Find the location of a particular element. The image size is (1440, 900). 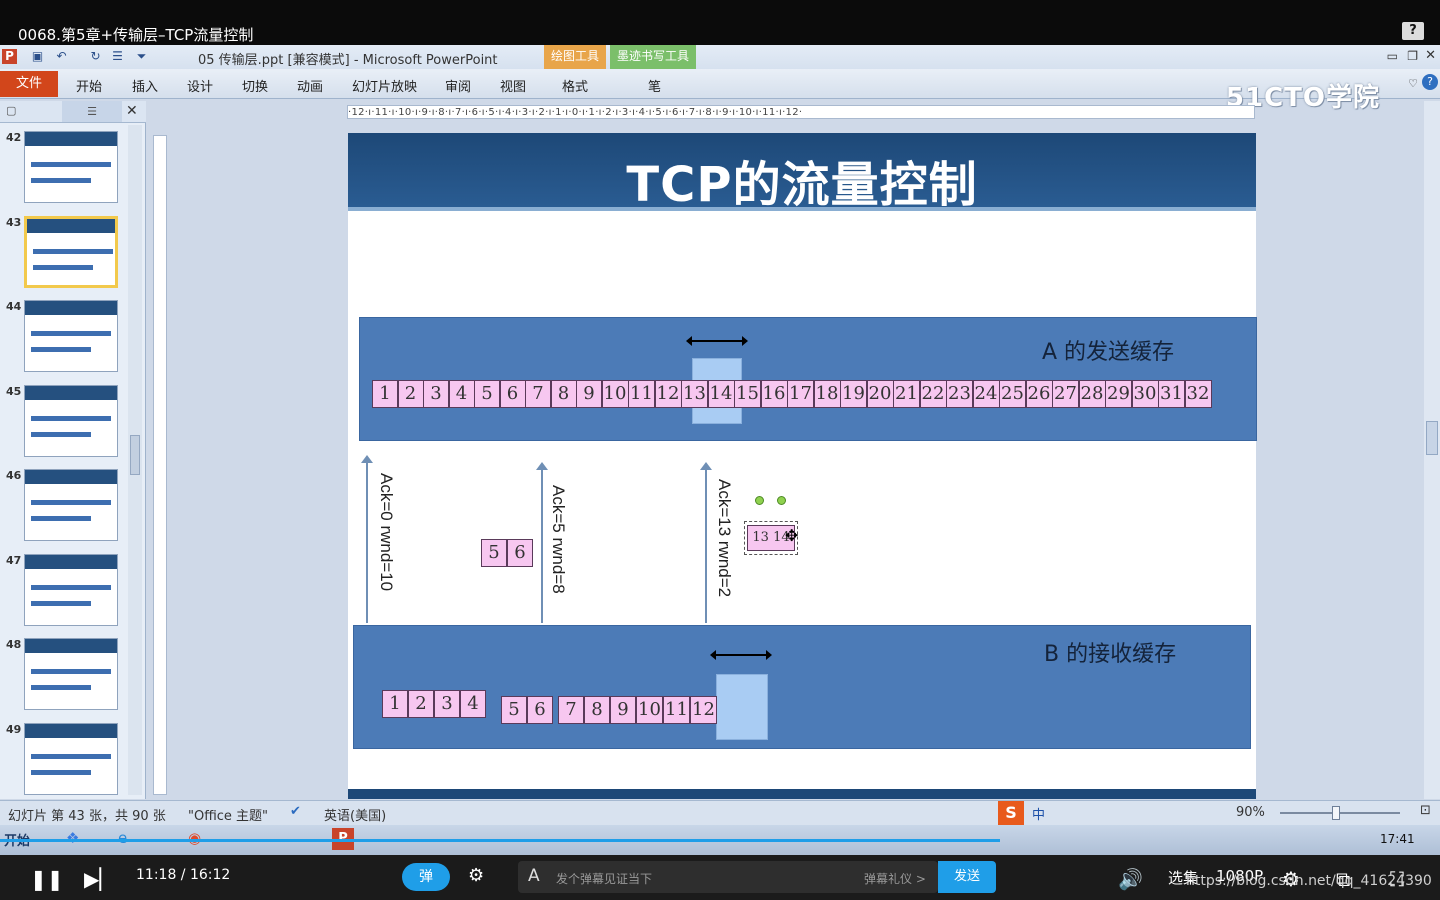

volume-icon: 🔊 is located at coordinates (1130, 879).